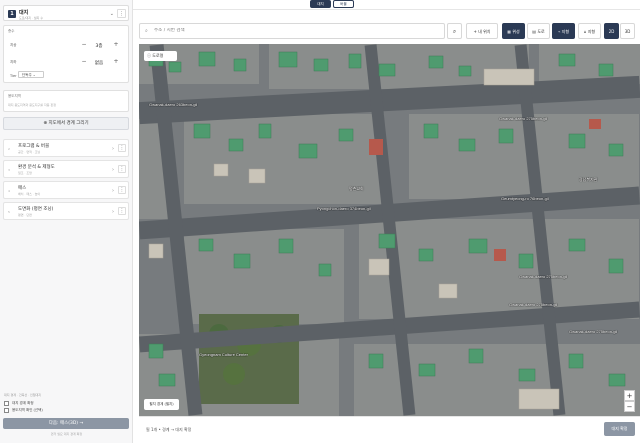 The width and height of the screenshot is (640, 443). Describe the element at coordinates (343, 4) in the screenshot. I see `step-bubble: 버블` at that location.